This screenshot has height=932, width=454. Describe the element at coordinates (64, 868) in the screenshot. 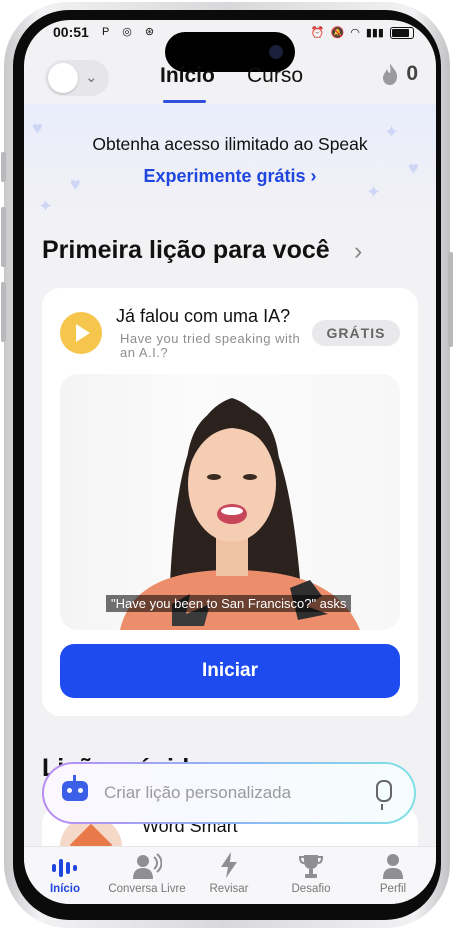

I see `voice-bars-icon` at that location.